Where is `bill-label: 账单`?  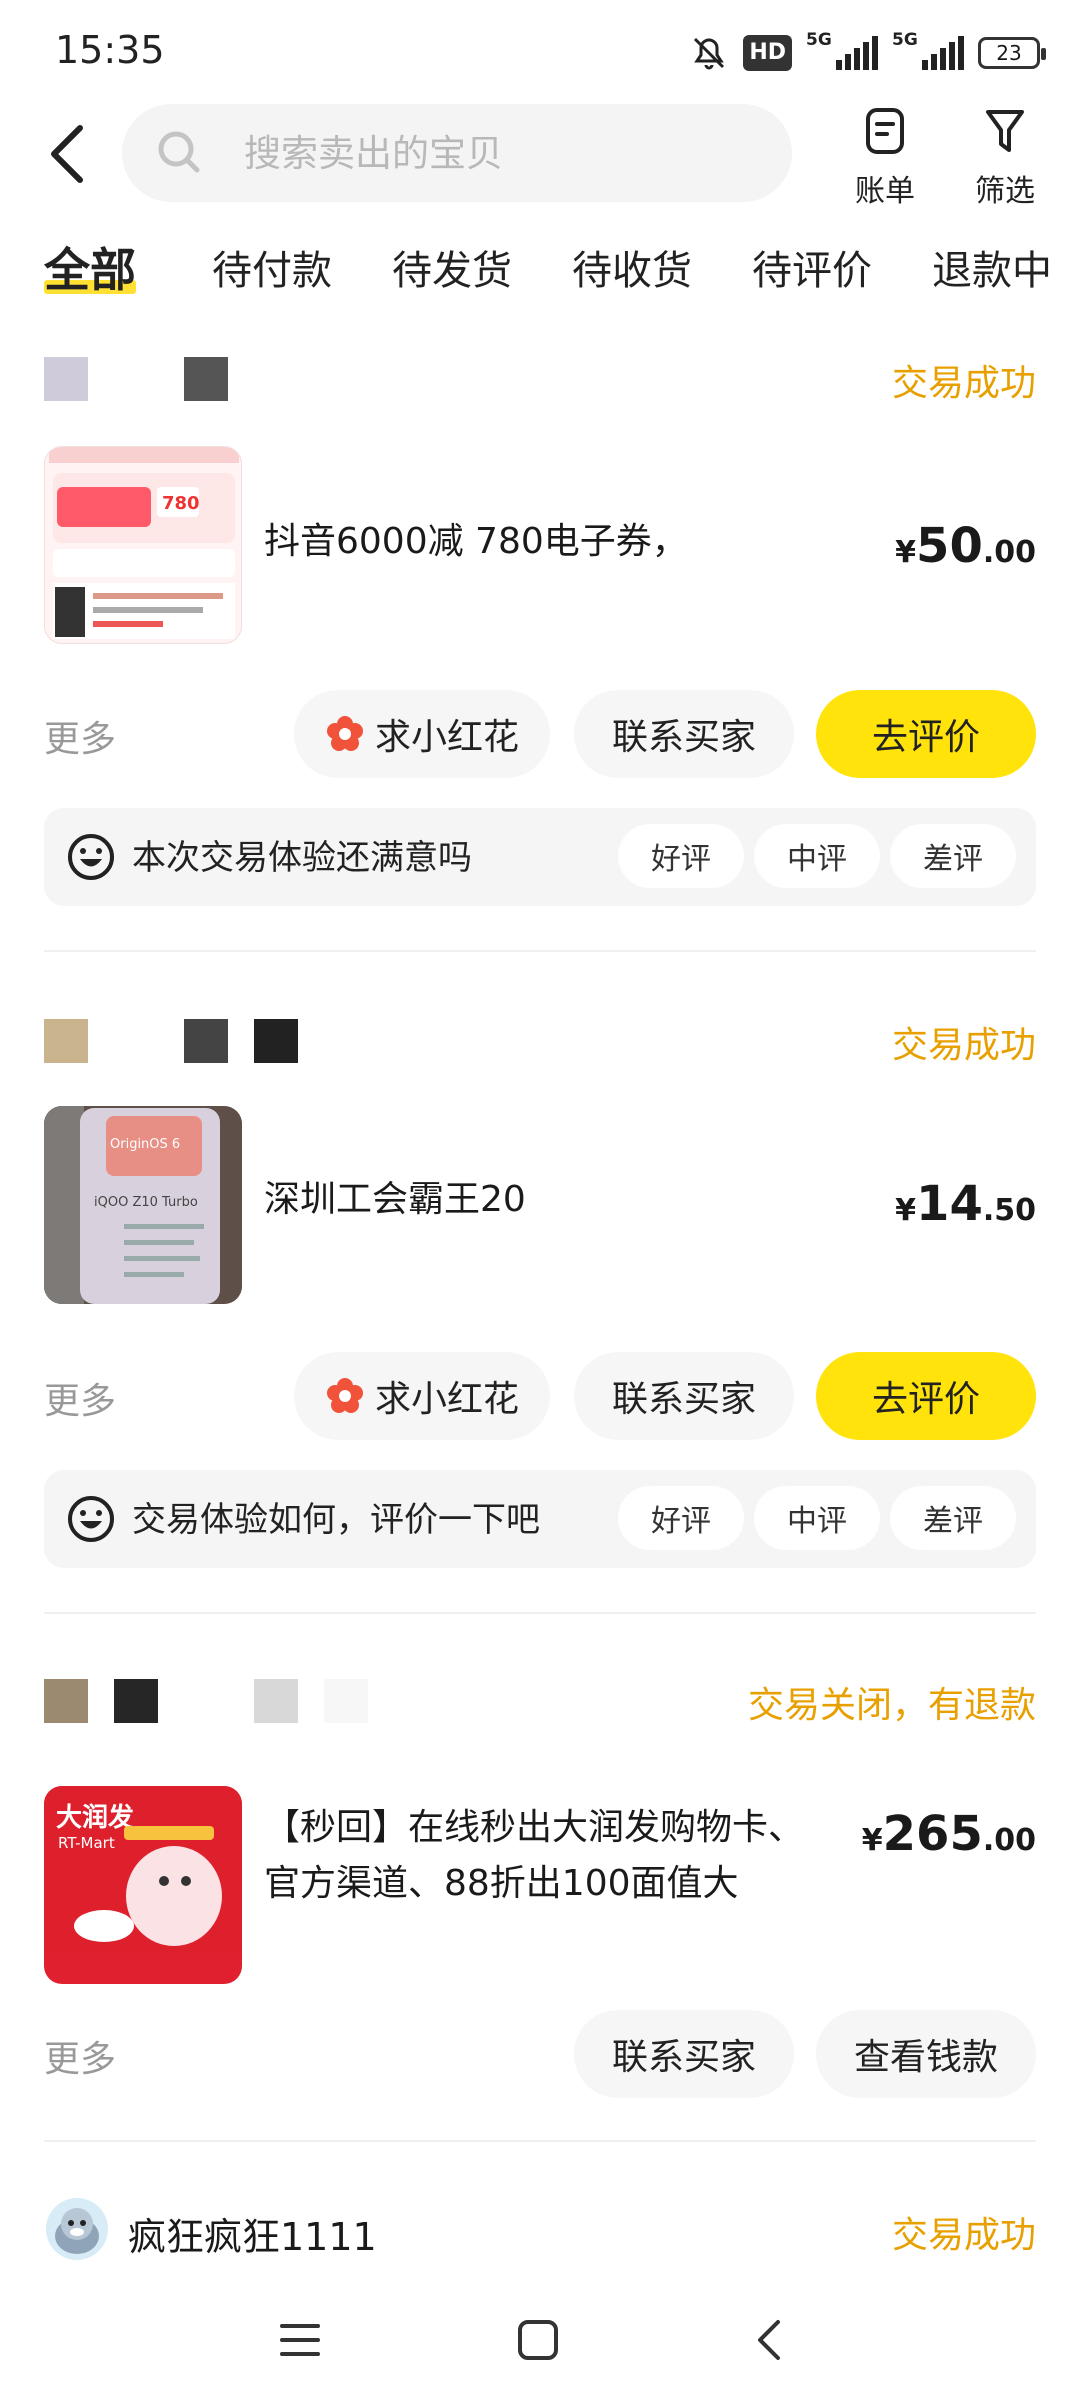
bill-label: 账单 is located at coordinates (885, 191).